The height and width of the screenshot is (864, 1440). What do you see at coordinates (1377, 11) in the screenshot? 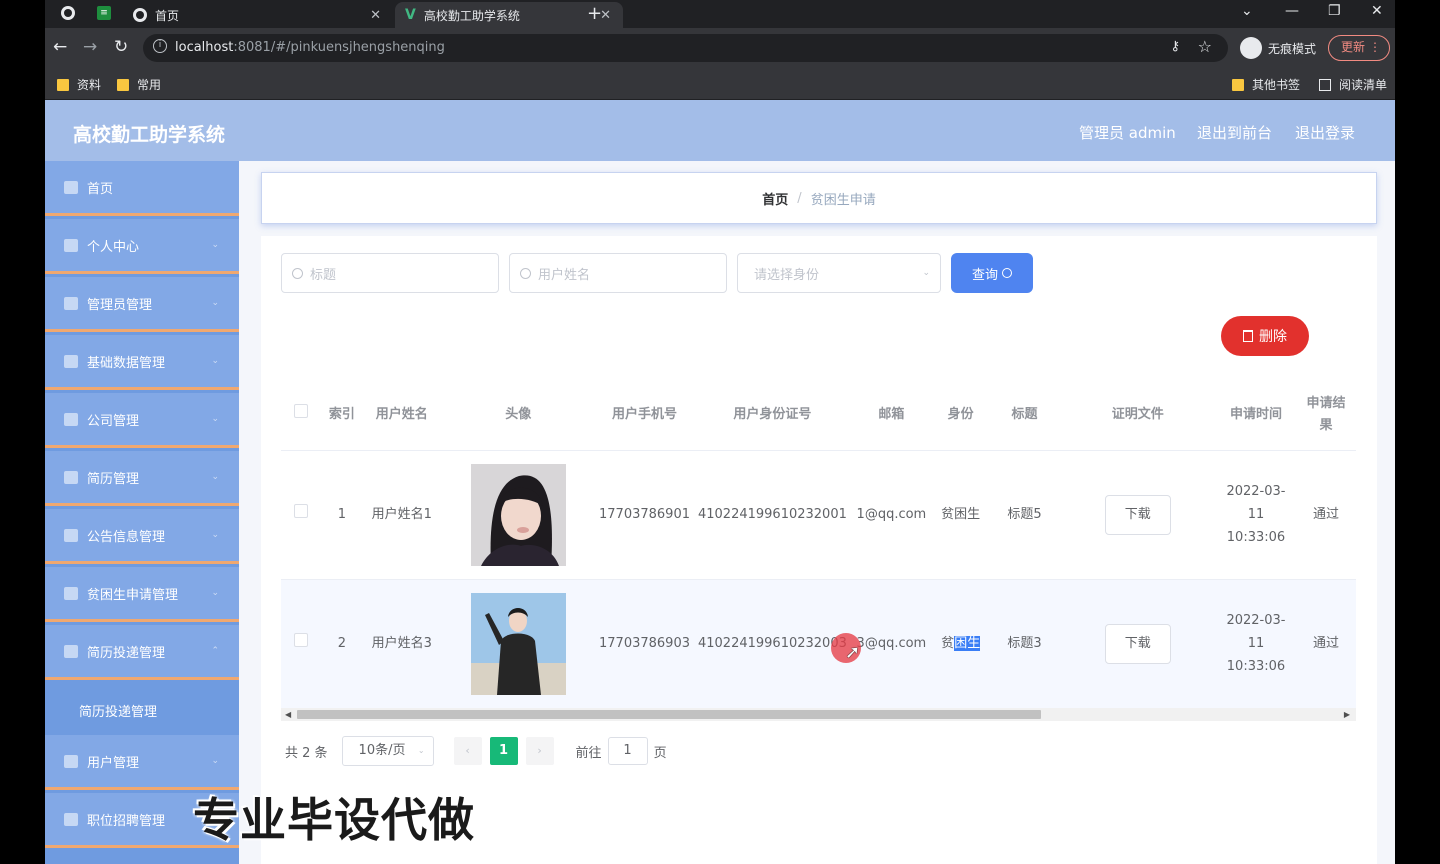
I see `close-window-icon: ✕` at bounding box center [1377, 11].